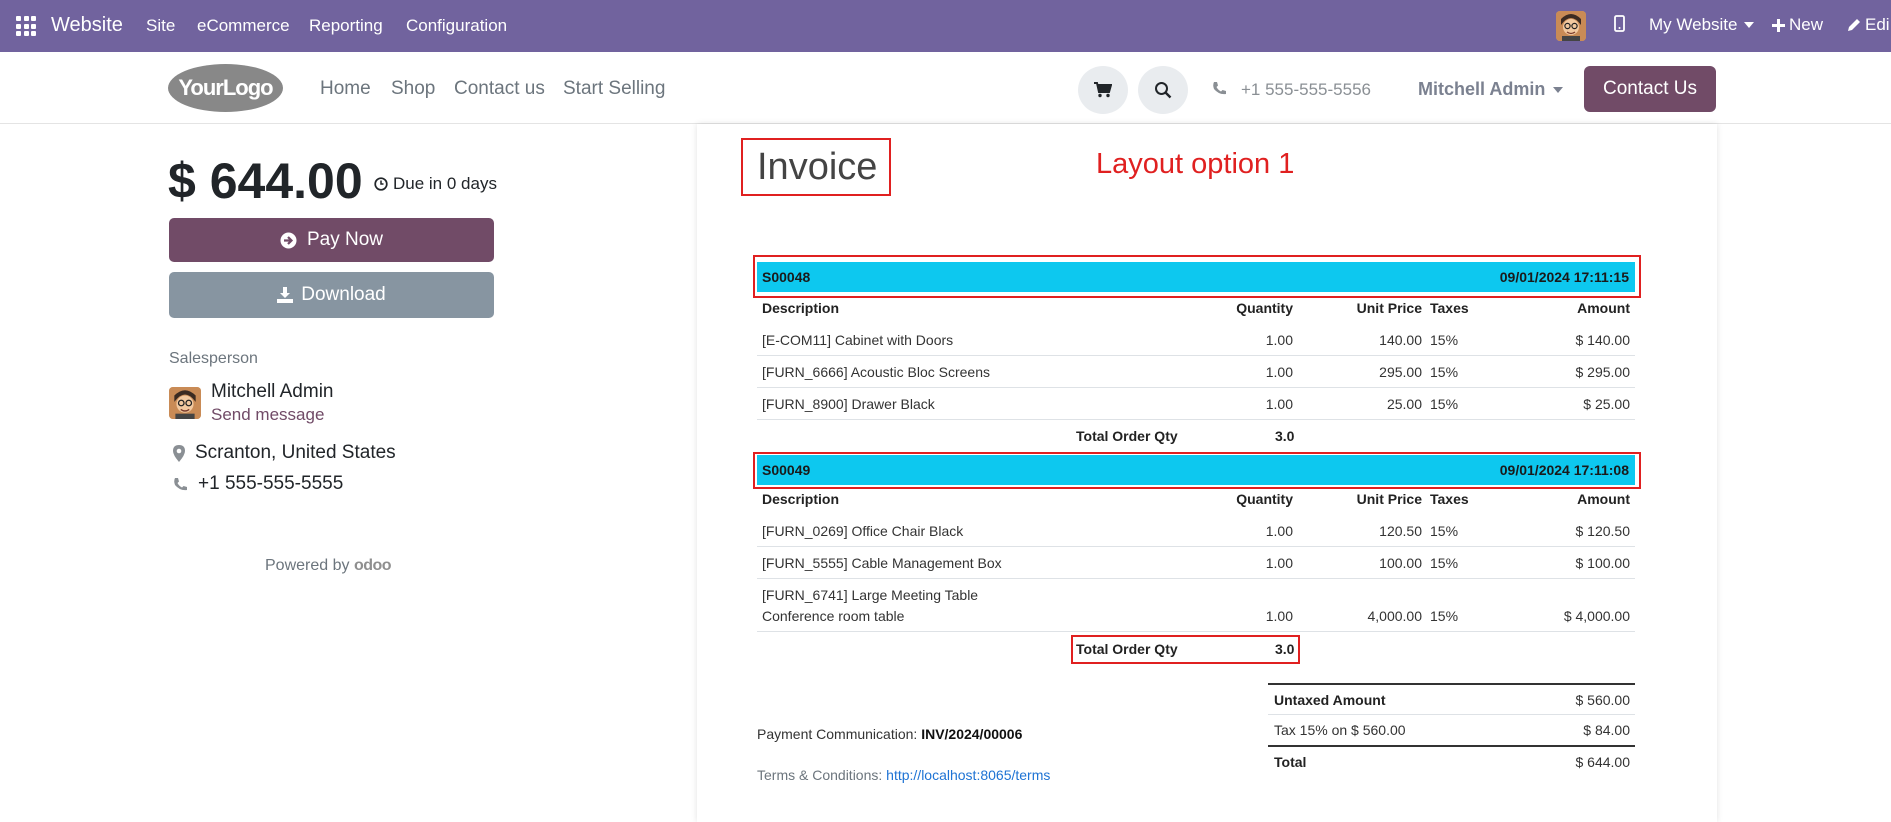  What do you see at coordinates (499, 89) in the screenshot?
I see `nav-contact-us: Contact us` at bounding box center [499, 89].